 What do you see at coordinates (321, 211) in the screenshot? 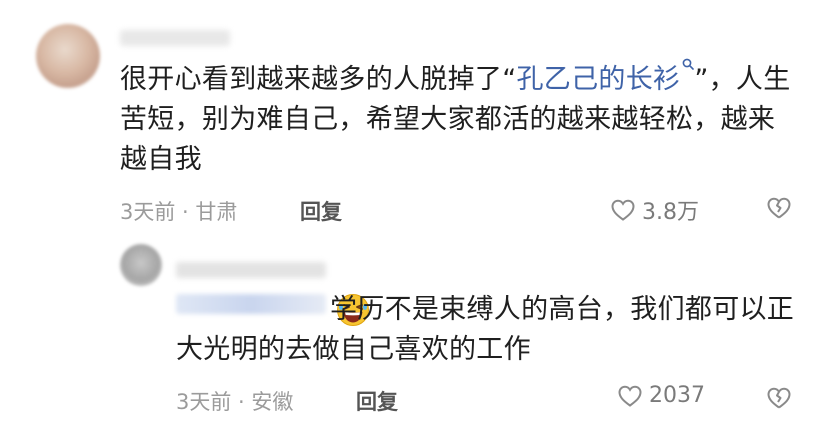
I see `comment-reply-button: 回复` at bounding box center [321, 211].